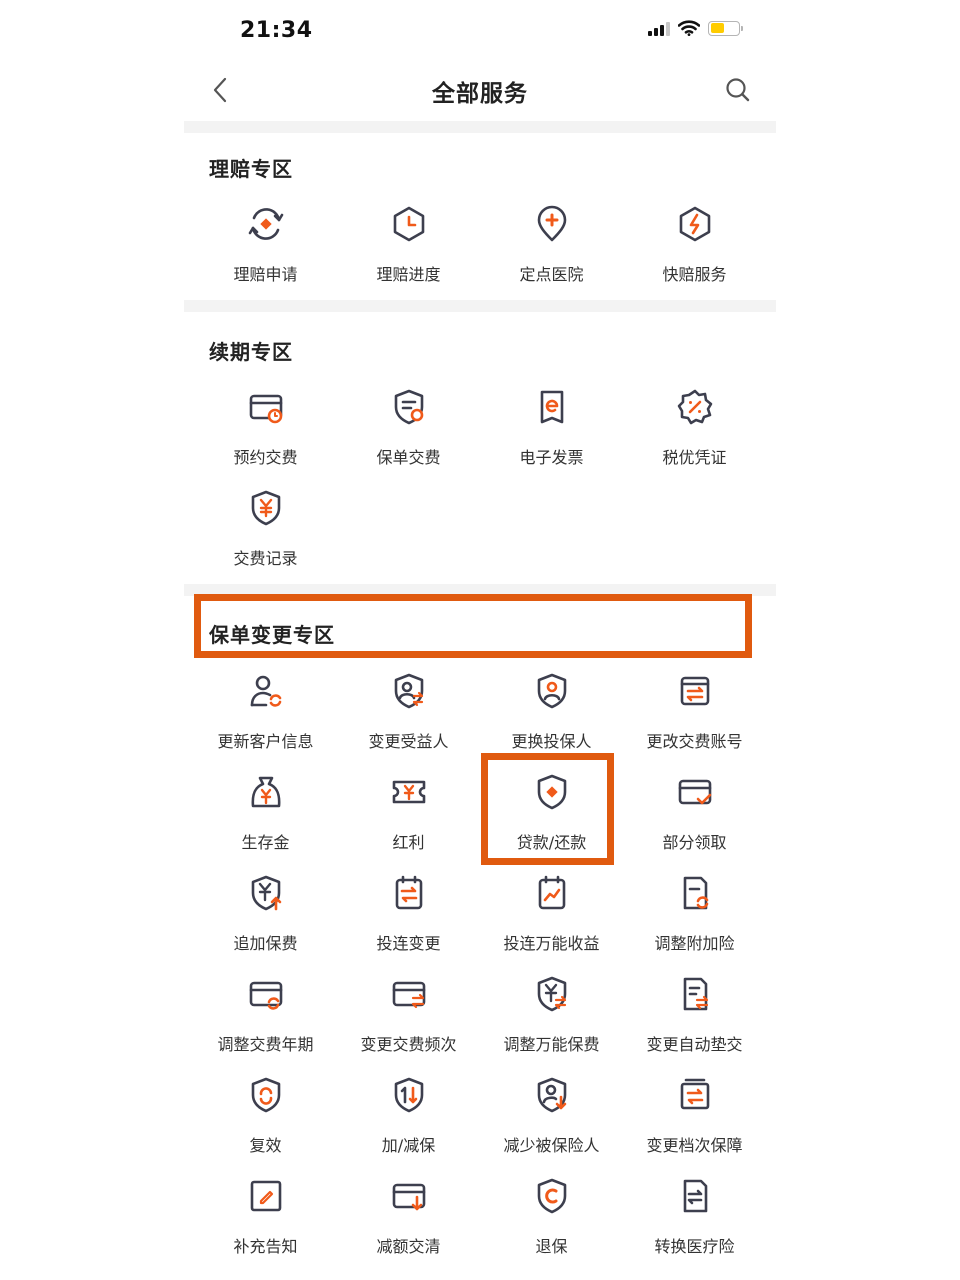 Image resolution: width=960 pixels, height=1280 pixels. What do you see at coordinates (695, 792) in the screenshot?
I see `partial-withdrawal-icon` at bounding box center [695, 792].